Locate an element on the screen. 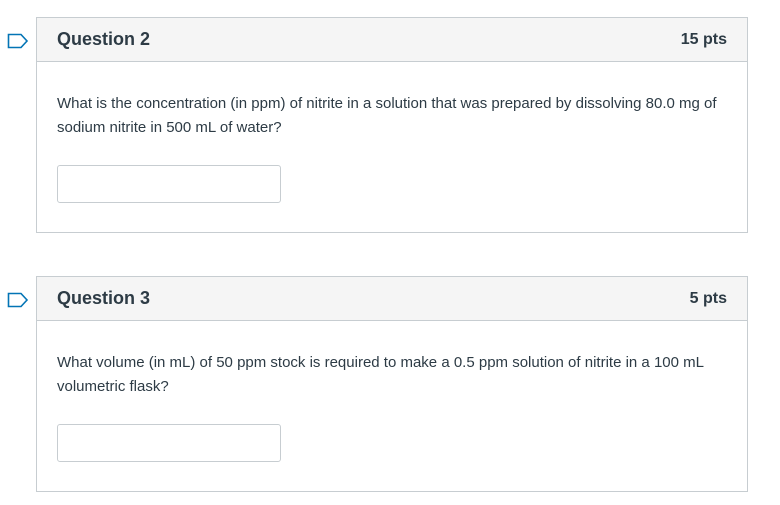 Image resolution: width=780 pixels, height=505 pixels. question-points: 15 pts is located at coordinates (703, 39).